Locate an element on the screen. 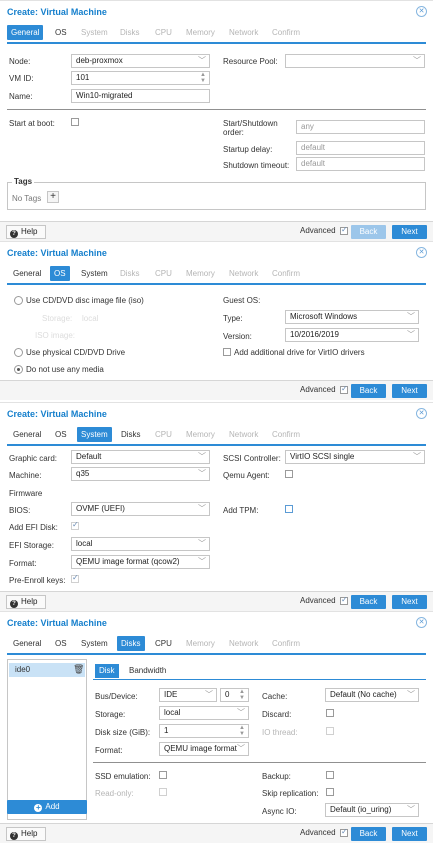 The image size is (433, 845). format-select: QEMU image format ﹀ is located at coordinates (204, 749).